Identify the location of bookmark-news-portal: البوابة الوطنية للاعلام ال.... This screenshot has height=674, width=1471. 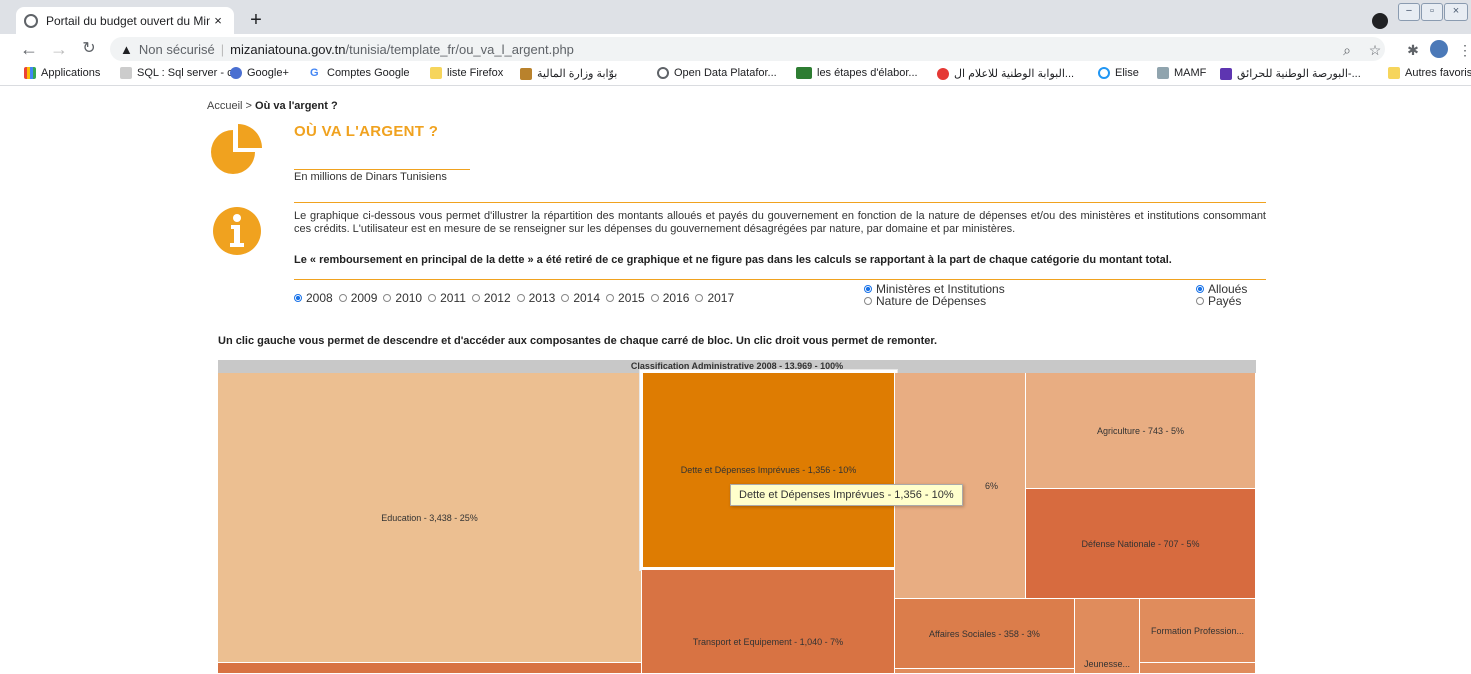
(1005, 73).